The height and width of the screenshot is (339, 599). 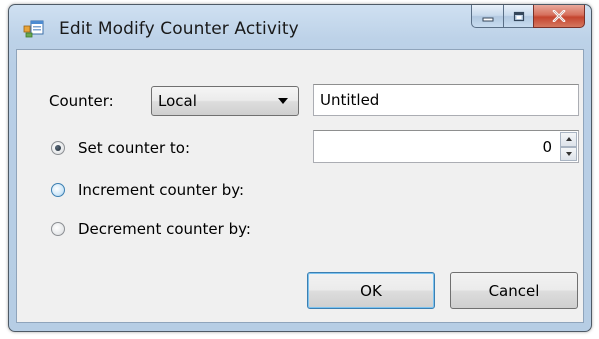 I want to click on counter-name-value: Untitled, so click(x=350, y=100).